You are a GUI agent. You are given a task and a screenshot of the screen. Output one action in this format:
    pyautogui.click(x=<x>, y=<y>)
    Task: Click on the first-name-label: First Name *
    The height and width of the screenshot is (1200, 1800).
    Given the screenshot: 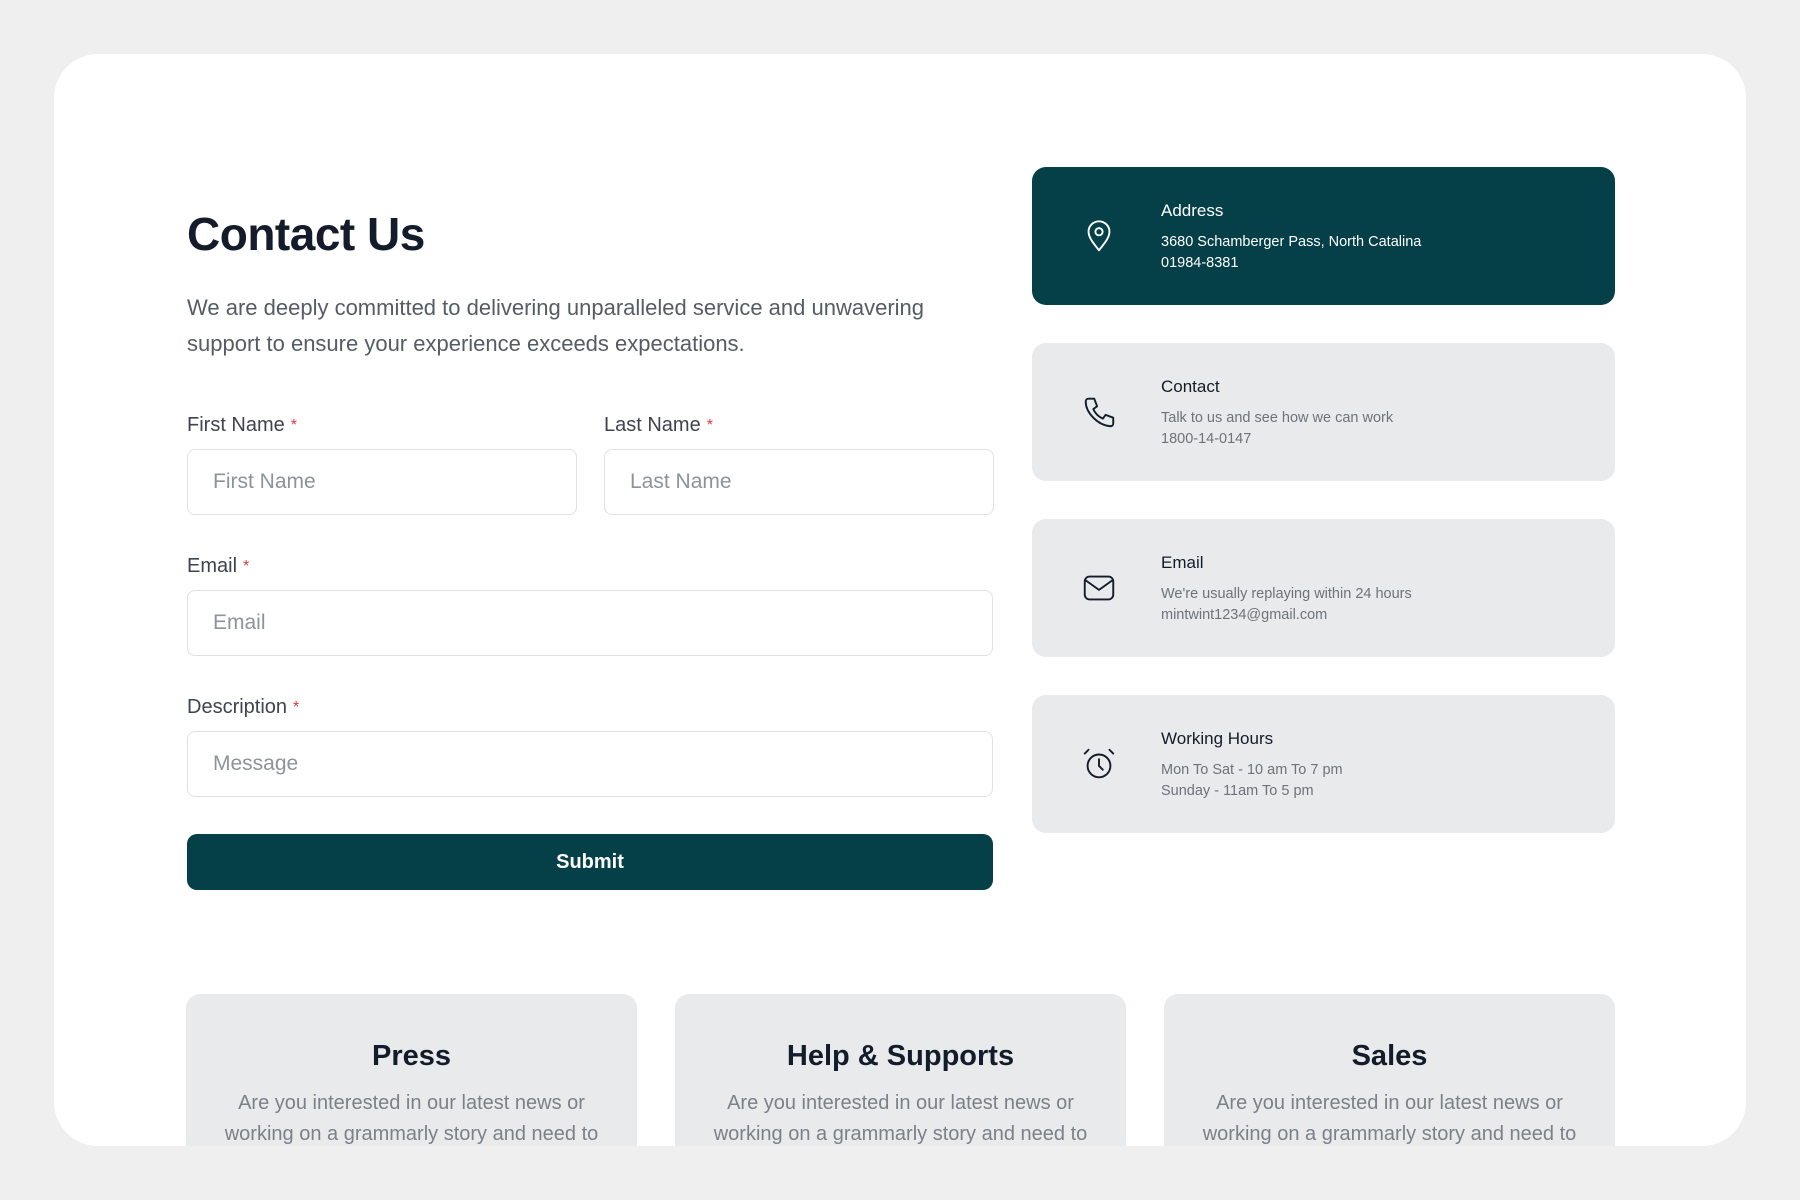 What is the action you would take?
    pyautogui.click(x=242, y=425)
    